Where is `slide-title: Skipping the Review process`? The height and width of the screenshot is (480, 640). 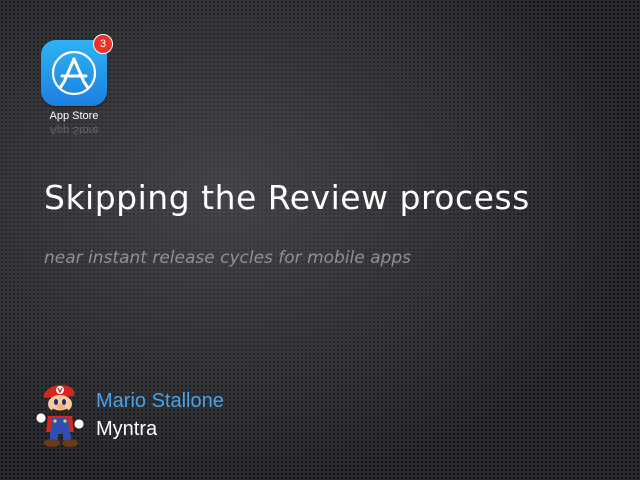
slide-title: Skipping the Review process is located at coordinates (287, 197).